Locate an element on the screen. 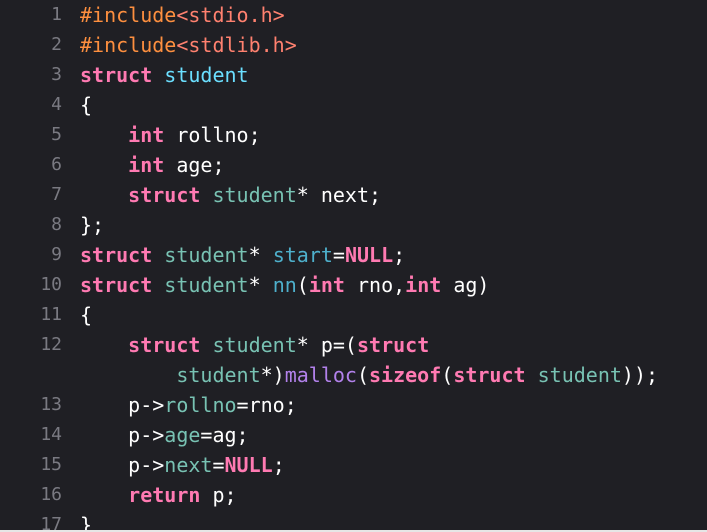 Image resolution: width=707 pixels, height=532 pixels. line-number: 4 is located at coordinates (56, 104).